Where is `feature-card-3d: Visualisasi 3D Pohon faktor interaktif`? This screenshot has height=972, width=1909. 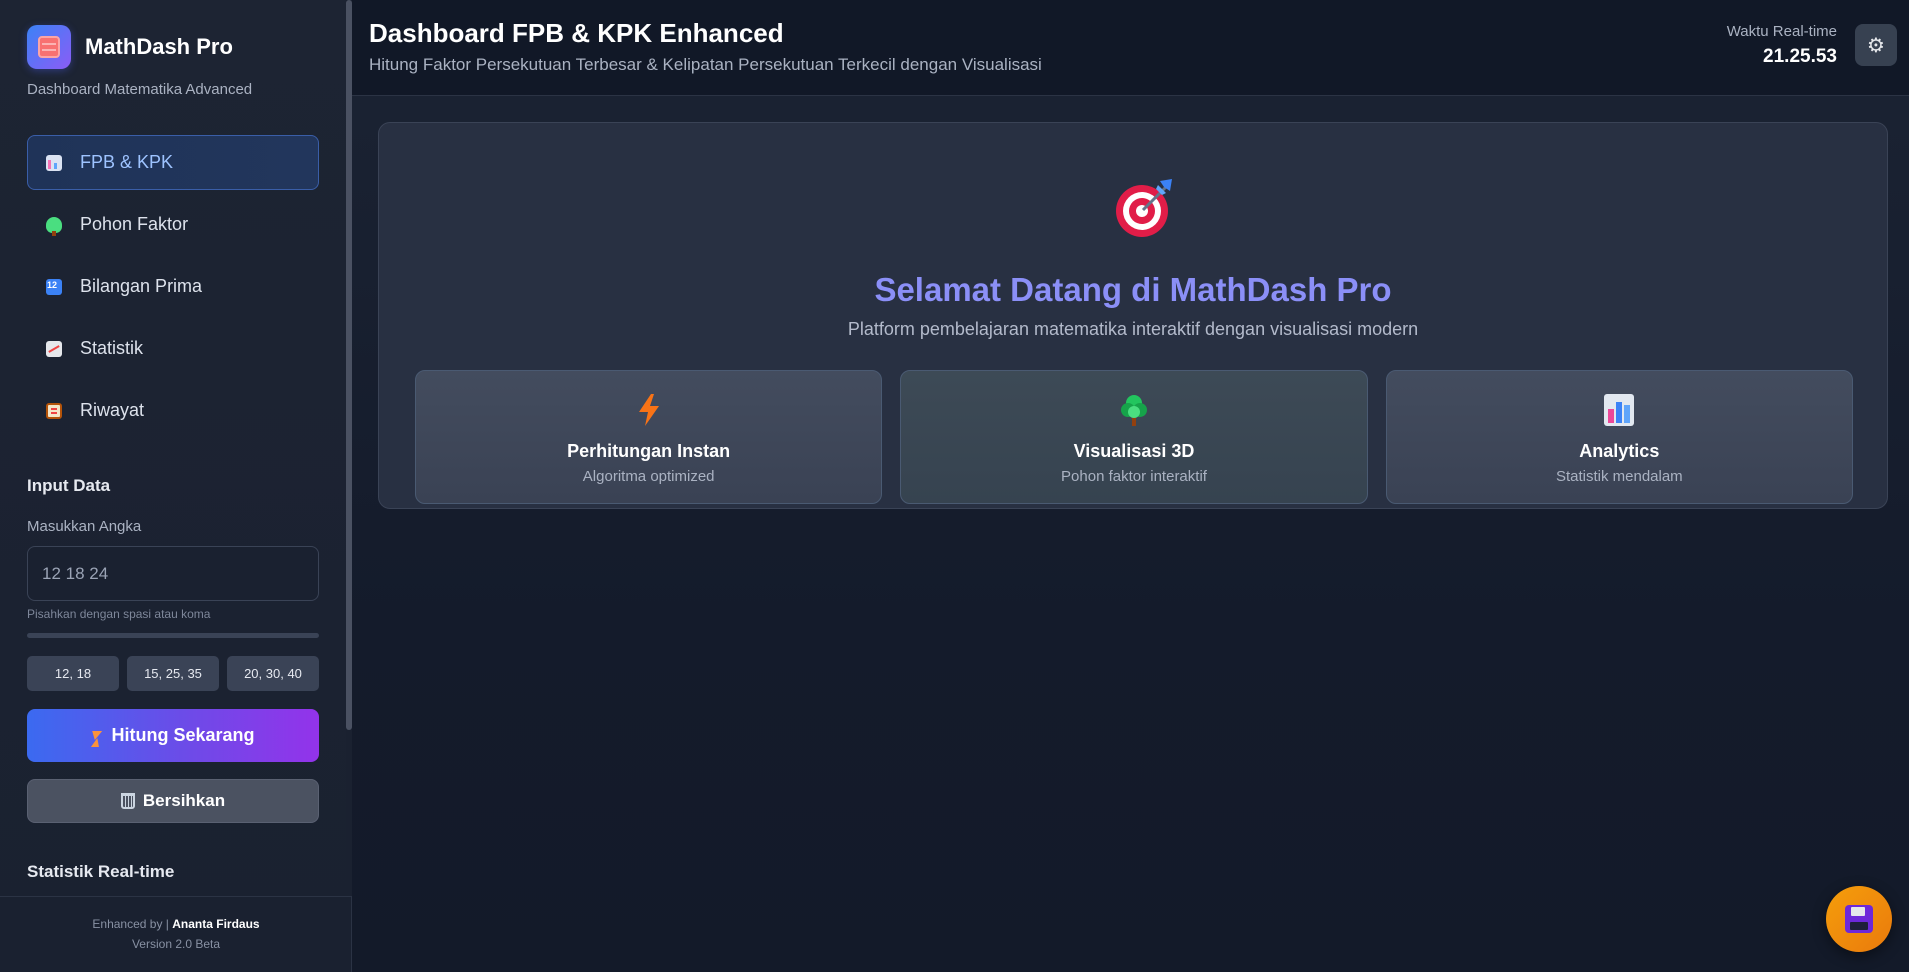 feature-card-3d: Visualisasi 3D Pohon faktor interaktif is located at coordinates (1134, 437).